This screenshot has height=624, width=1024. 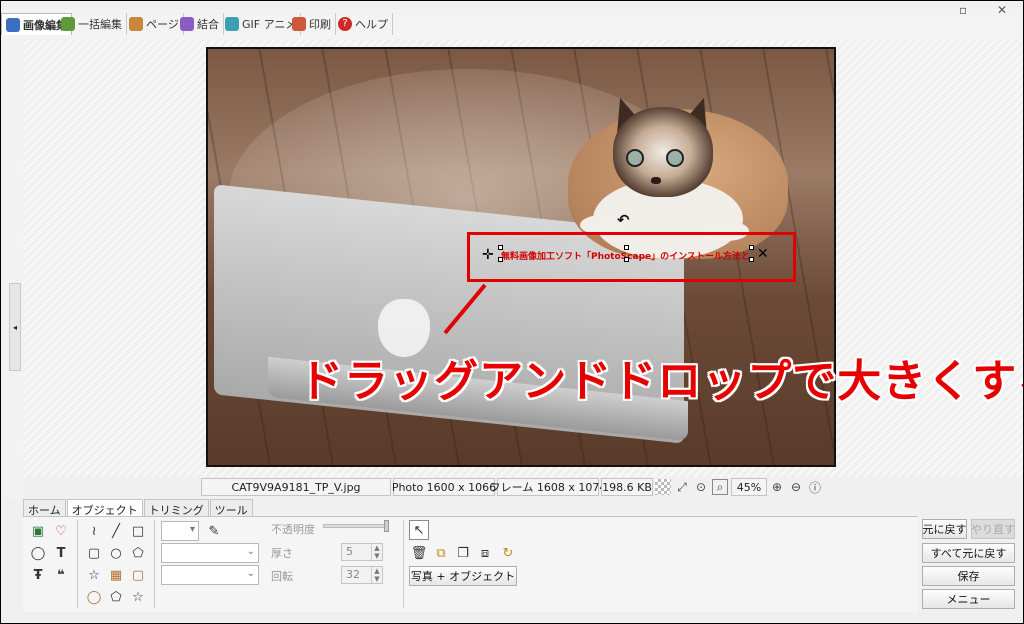 I want to click on tab-print: 印刷, so click(x=312, y=24).